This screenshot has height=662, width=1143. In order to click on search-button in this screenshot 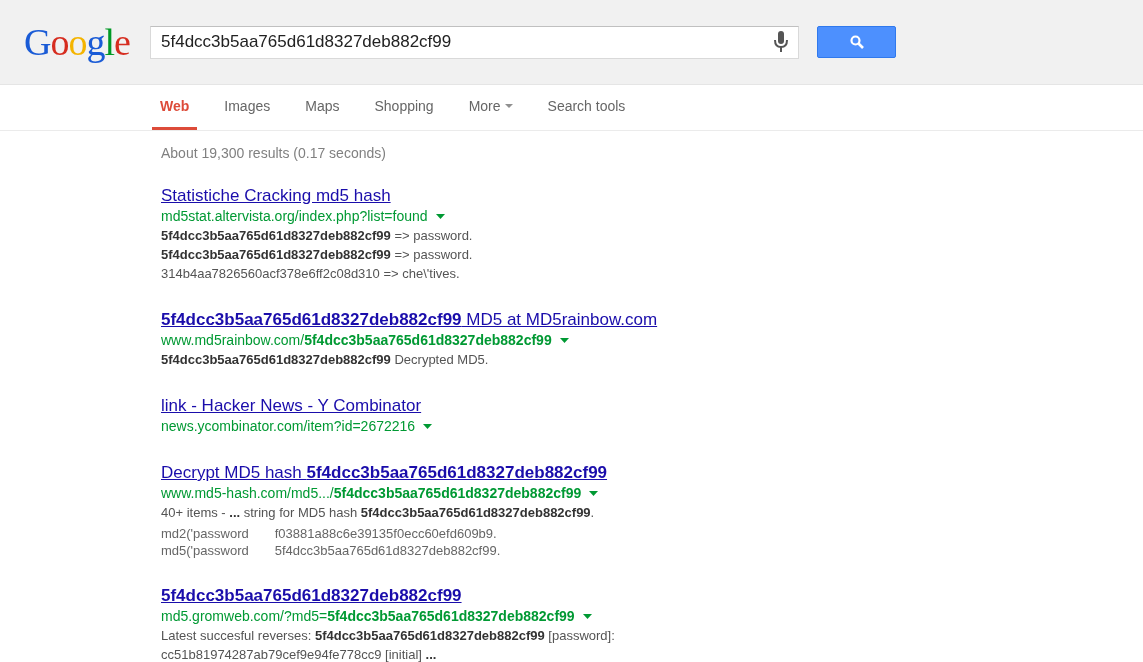, I will do `click(856, 42)`.